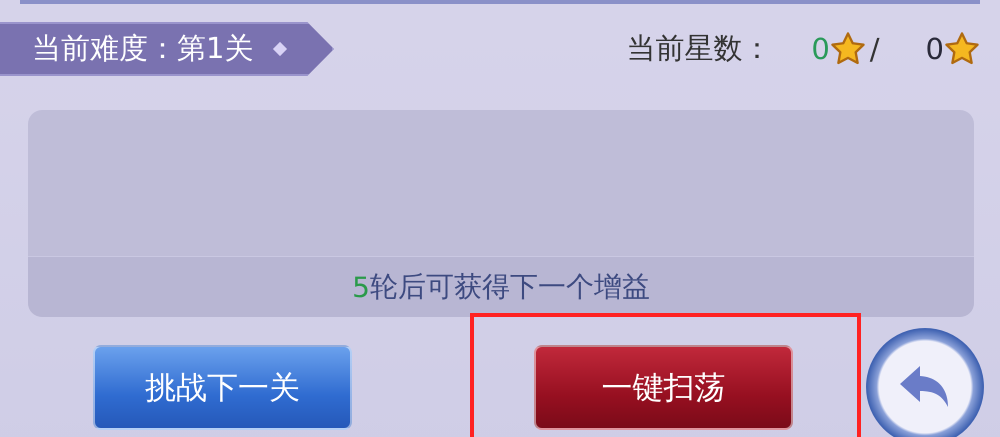  What do you see at coordinates (663, 387) in the screenshot?
I see `action-button: 一键扫荡` at bounding box center [663, 387].